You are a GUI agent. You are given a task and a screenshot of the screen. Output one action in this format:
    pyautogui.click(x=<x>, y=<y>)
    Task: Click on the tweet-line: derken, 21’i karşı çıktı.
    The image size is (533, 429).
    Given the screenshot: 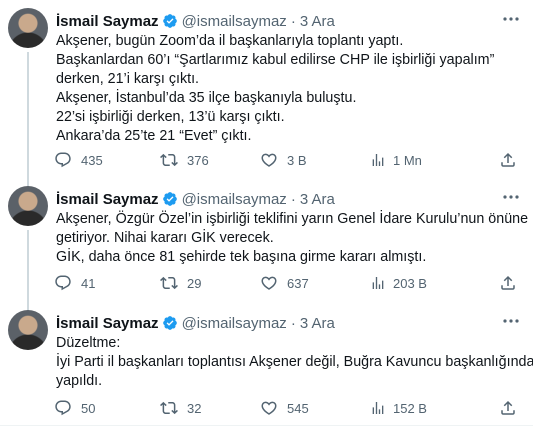 What is the action you would take?
    pyautogui.click(x=128, y=79)
    